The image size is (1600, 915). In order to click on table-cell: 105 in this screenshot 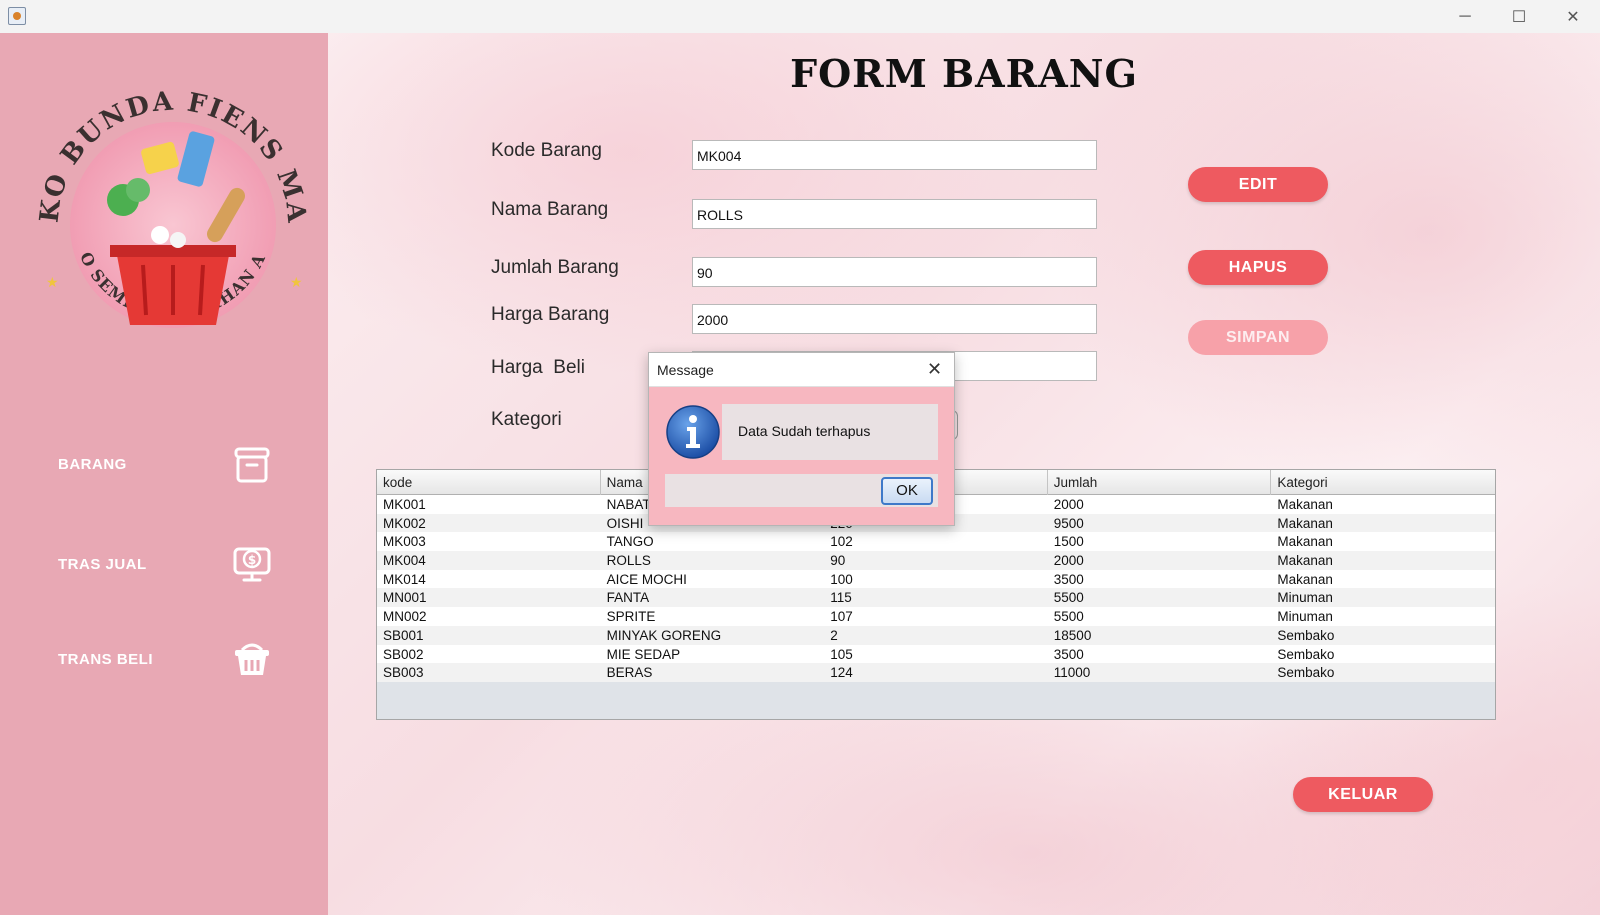, I will do `click(841, 654)`.